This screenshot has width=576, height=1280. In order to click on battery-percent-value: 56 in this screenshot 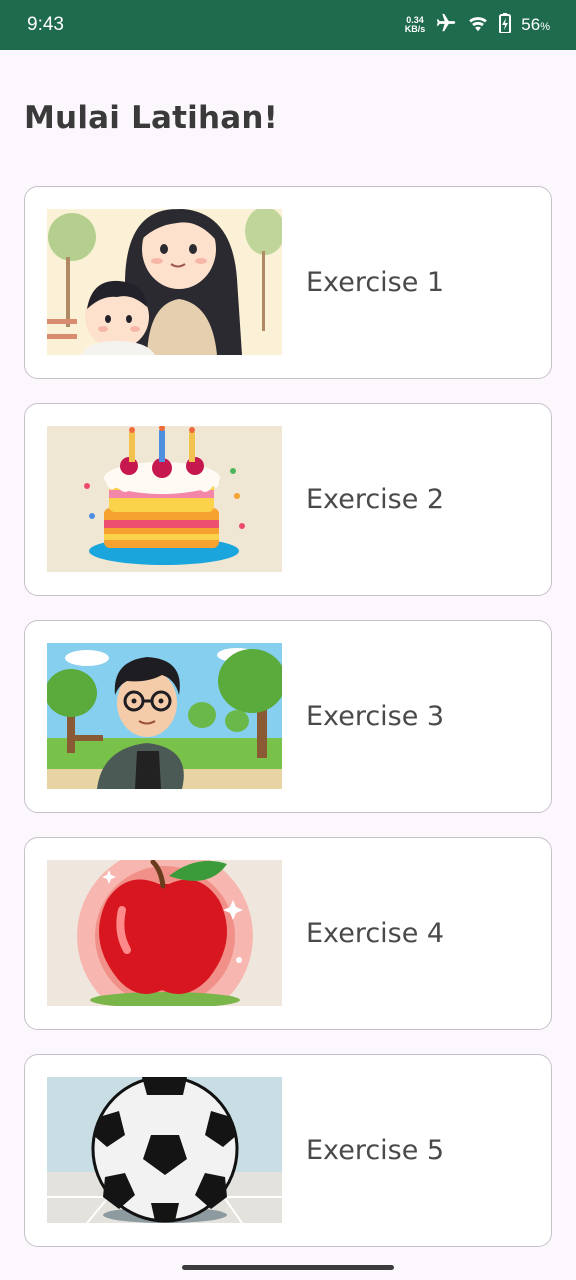, I will do `click(531, 24)`.